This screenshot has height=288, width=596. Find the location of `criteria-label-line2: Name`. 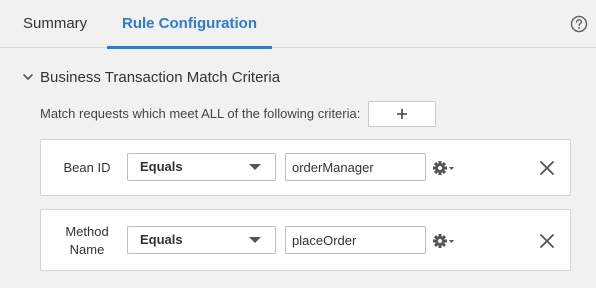

criteria-label-line2: Name is located at coordinates (87, 249).